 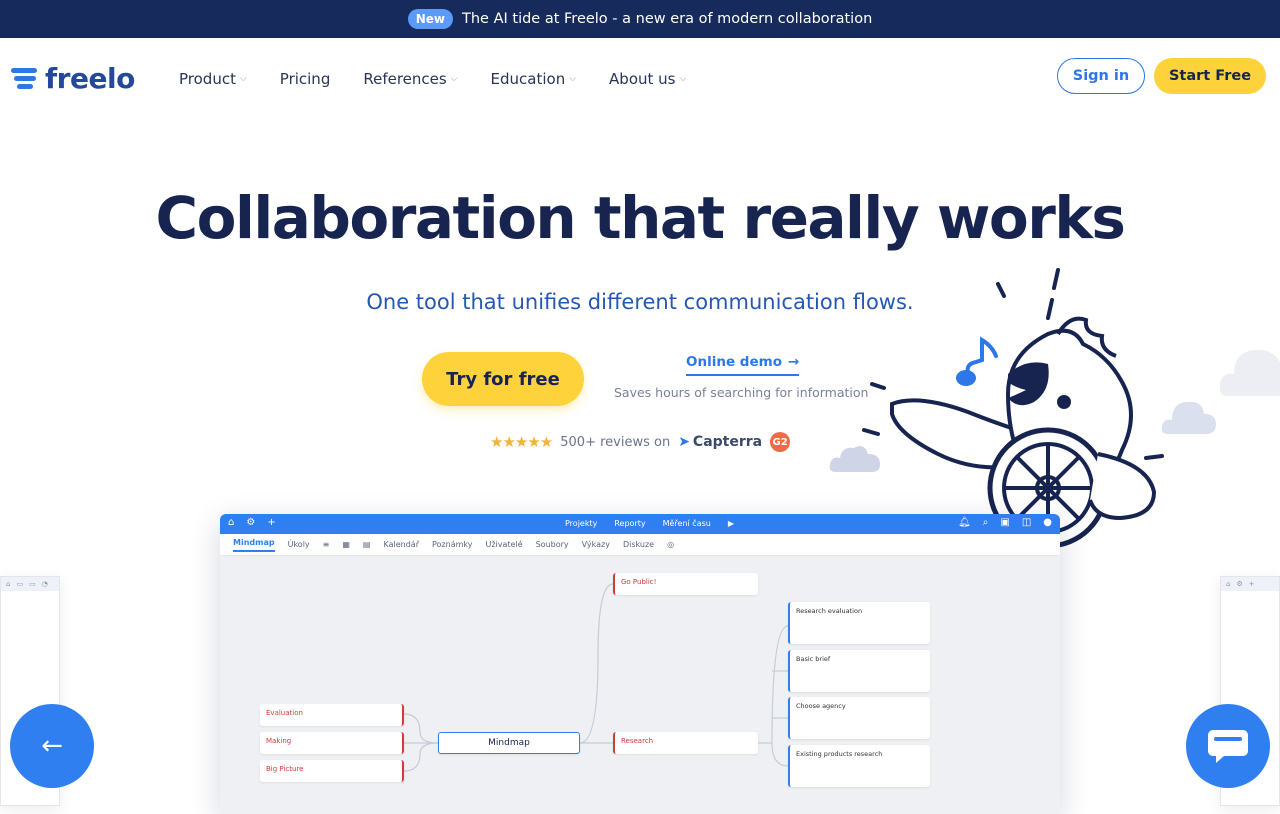 I want to click on tab-vykazy: Výkazy, so click(x=596, y=544).